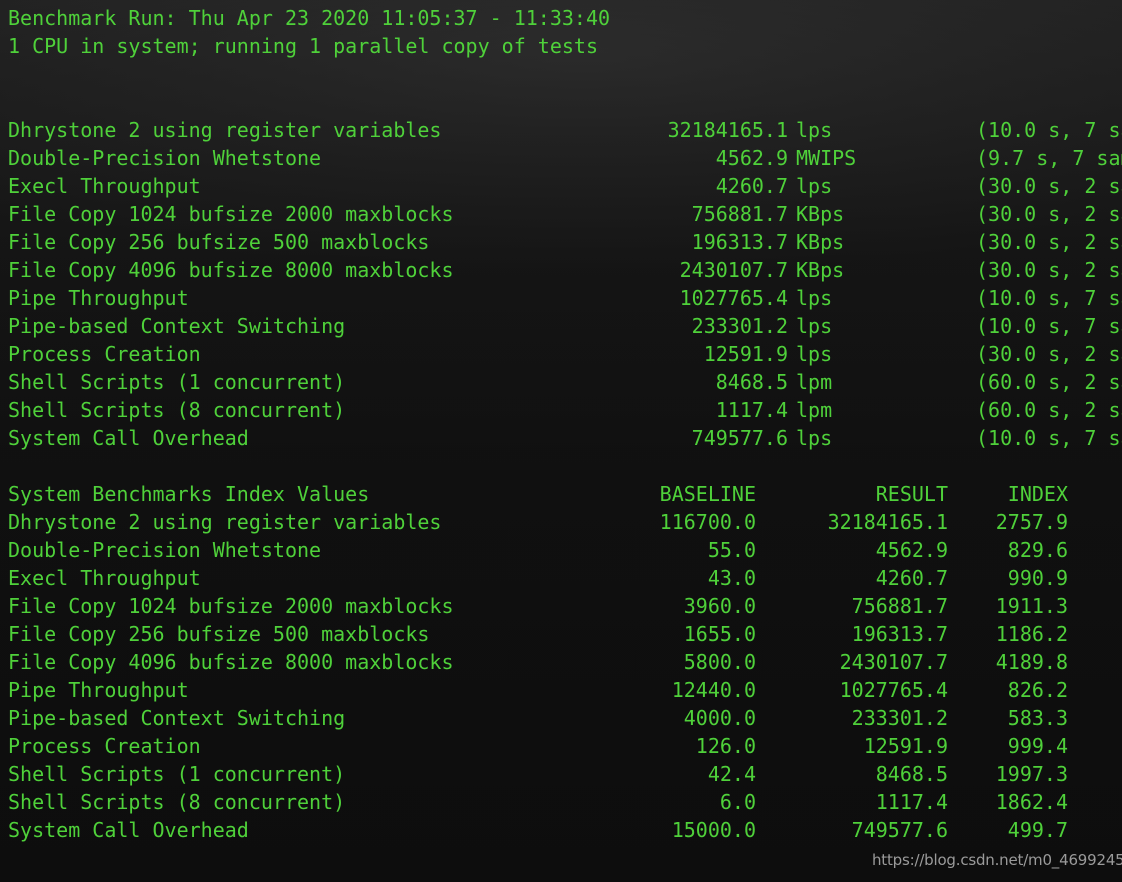 The image size is (1122, 882). Describe the element at coordinates (719, 634) in the screenshot. I see `index-baseline-value: 1655.0` at that location.